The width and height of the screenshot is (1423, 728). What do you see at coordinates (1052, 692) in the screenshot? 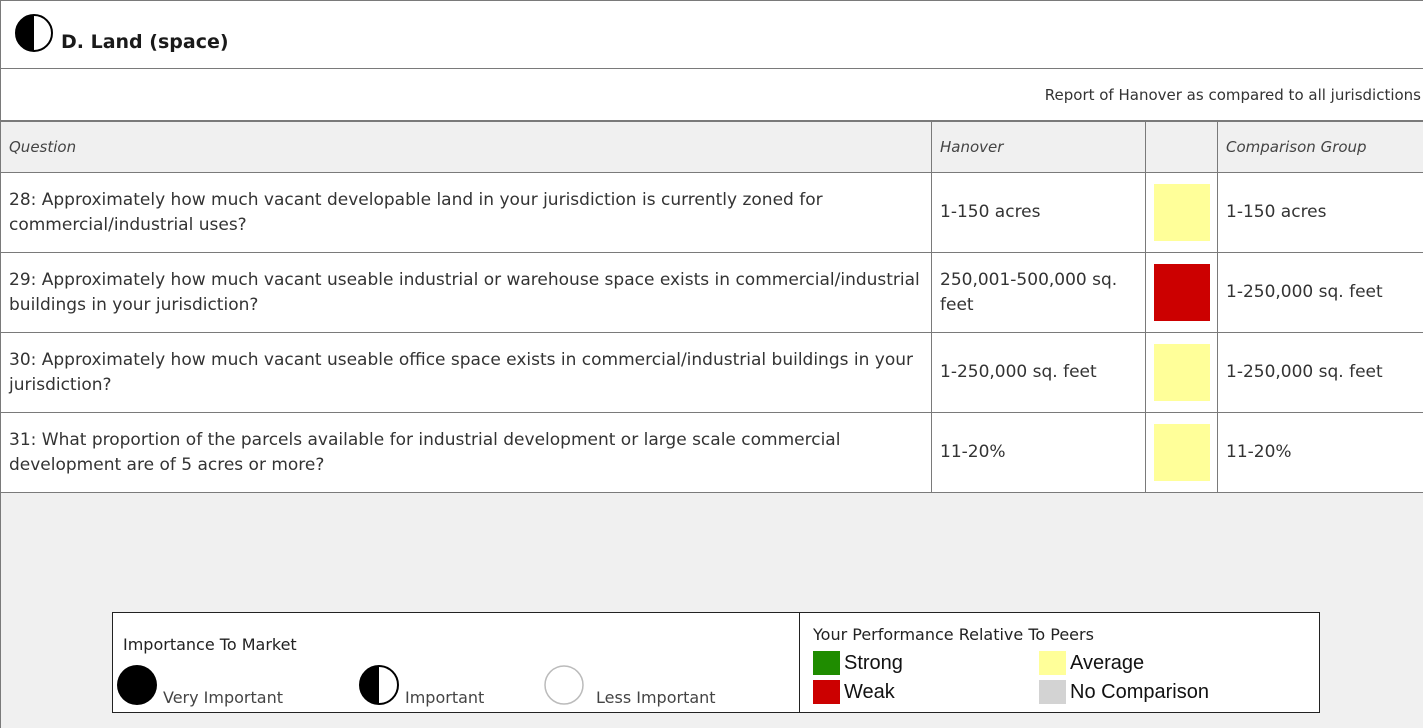
I see `no-comparison-swatch` at bounding box center [1052, 692].